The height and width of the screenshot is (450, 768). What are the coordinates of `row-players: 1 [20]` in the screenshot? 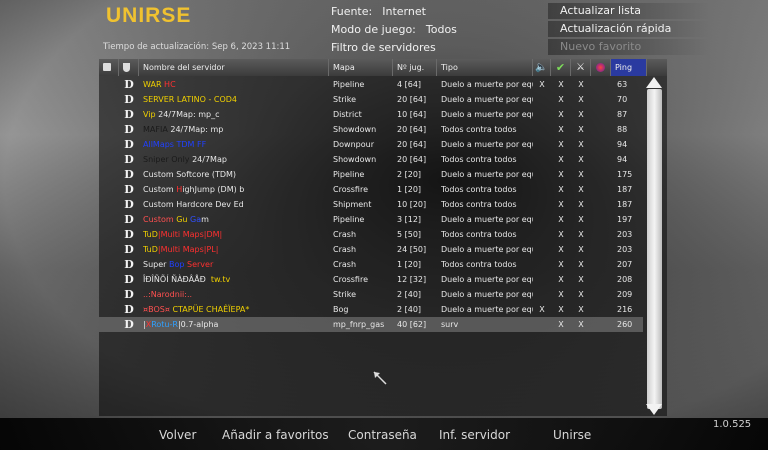 It's located at (409, 189).